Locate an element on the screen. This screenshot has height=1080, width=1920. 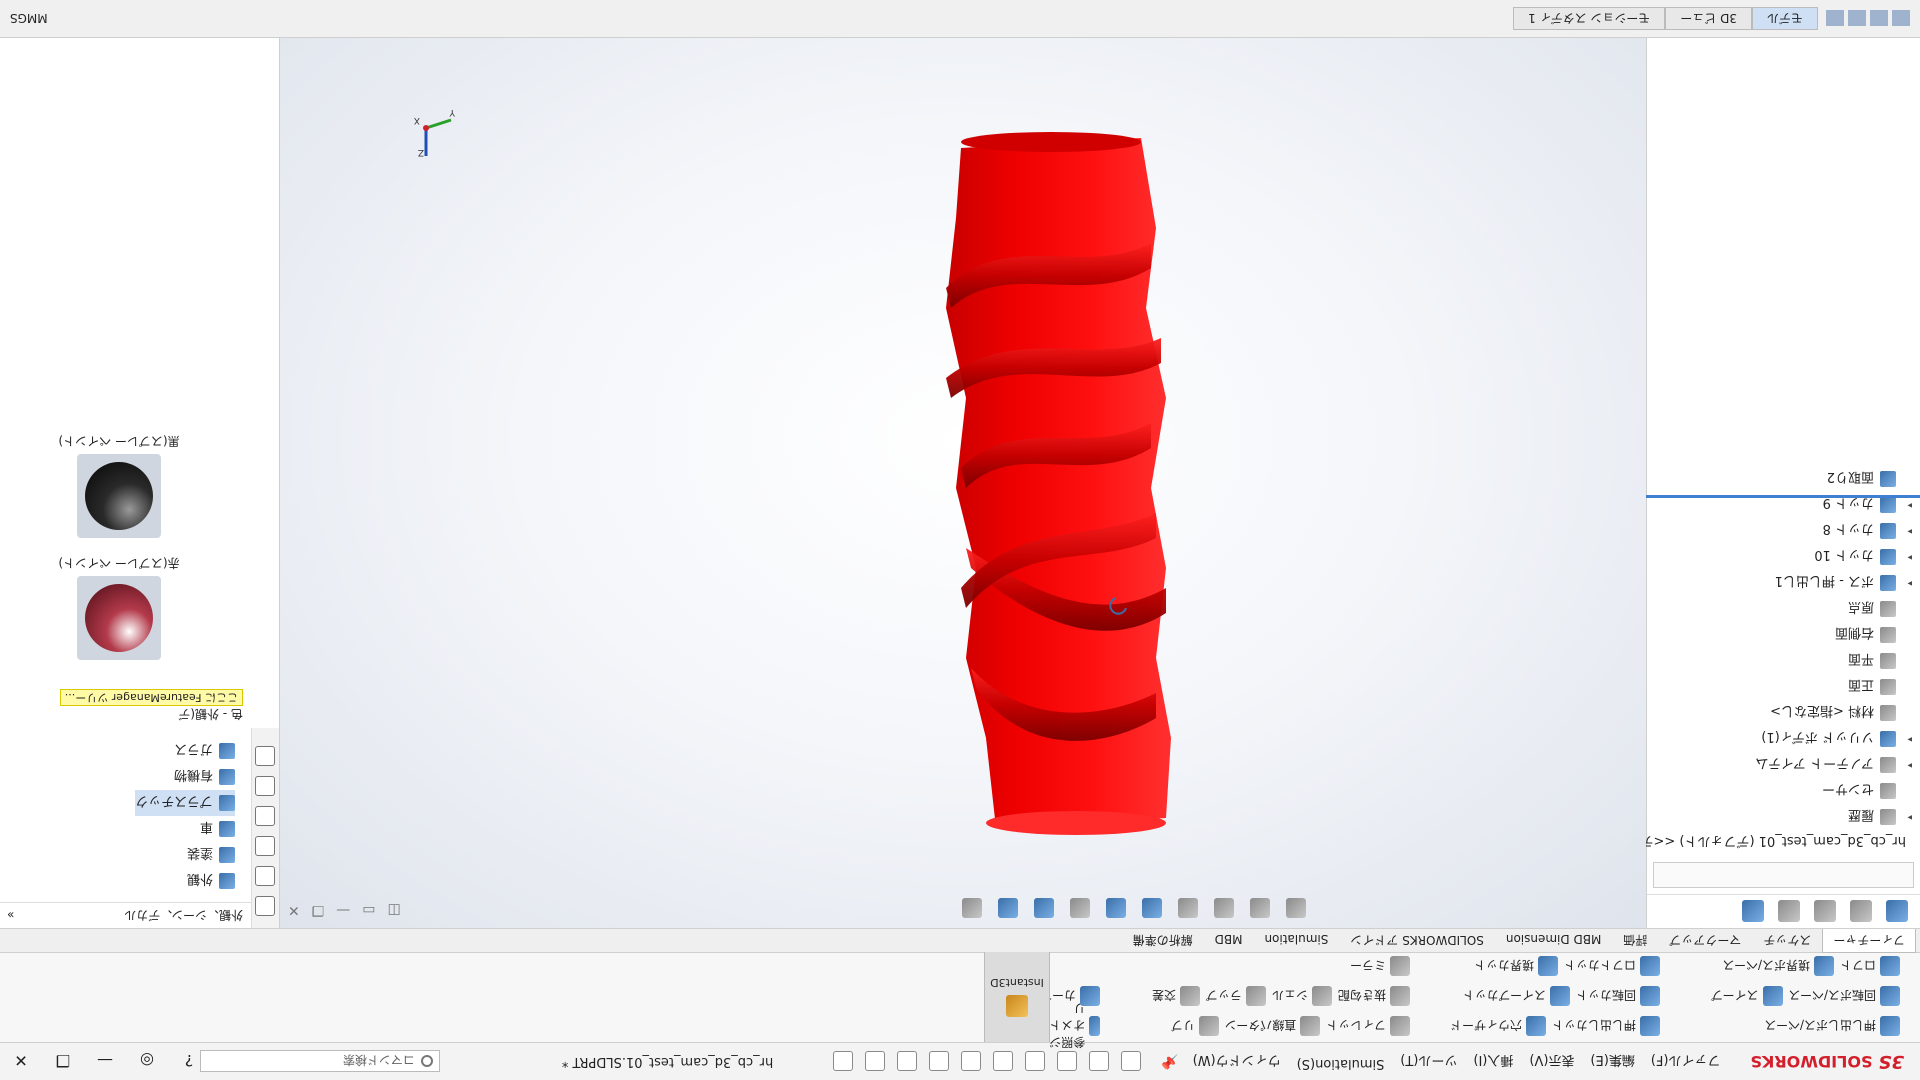
tab-model: モデル is located at coordinates (1784, 18).